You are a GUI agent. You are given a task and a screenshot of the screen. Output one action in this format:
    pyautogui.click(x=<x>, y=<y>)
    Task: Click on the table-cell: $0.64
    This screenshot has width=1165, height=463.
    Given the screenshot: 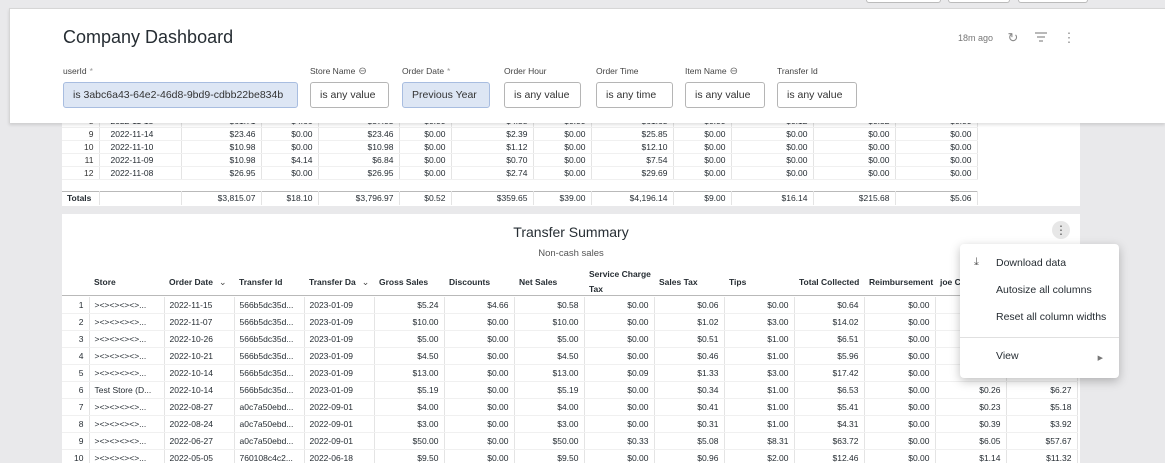 What is the action you would take?
    pyautogui.click(x=829, y=305)
    